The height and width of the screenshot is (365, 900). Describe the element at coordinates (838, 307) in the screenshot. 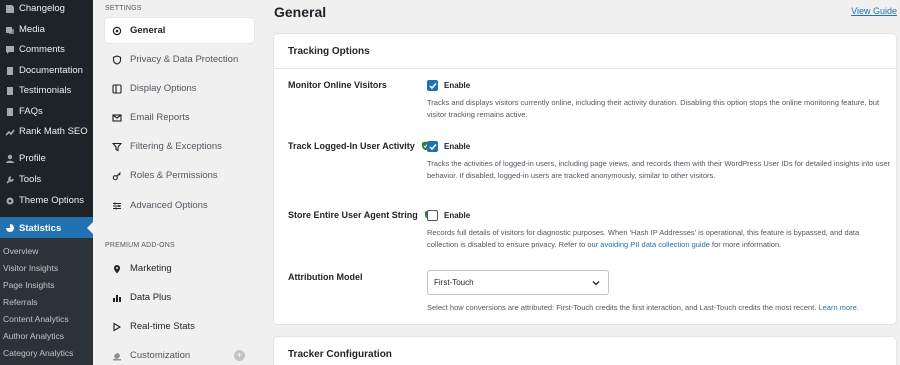

I see `learn-more-link: Learn more.` at that location.